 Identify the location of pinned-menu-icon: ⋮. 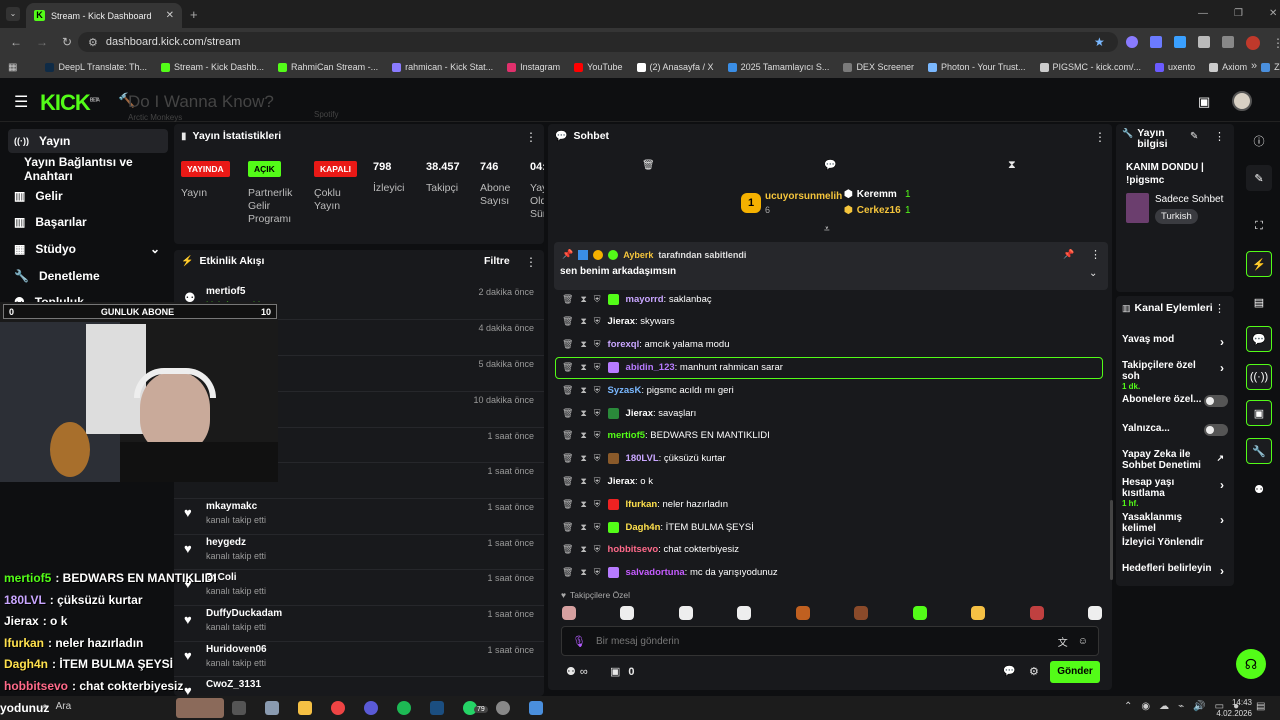
(1095, 254).